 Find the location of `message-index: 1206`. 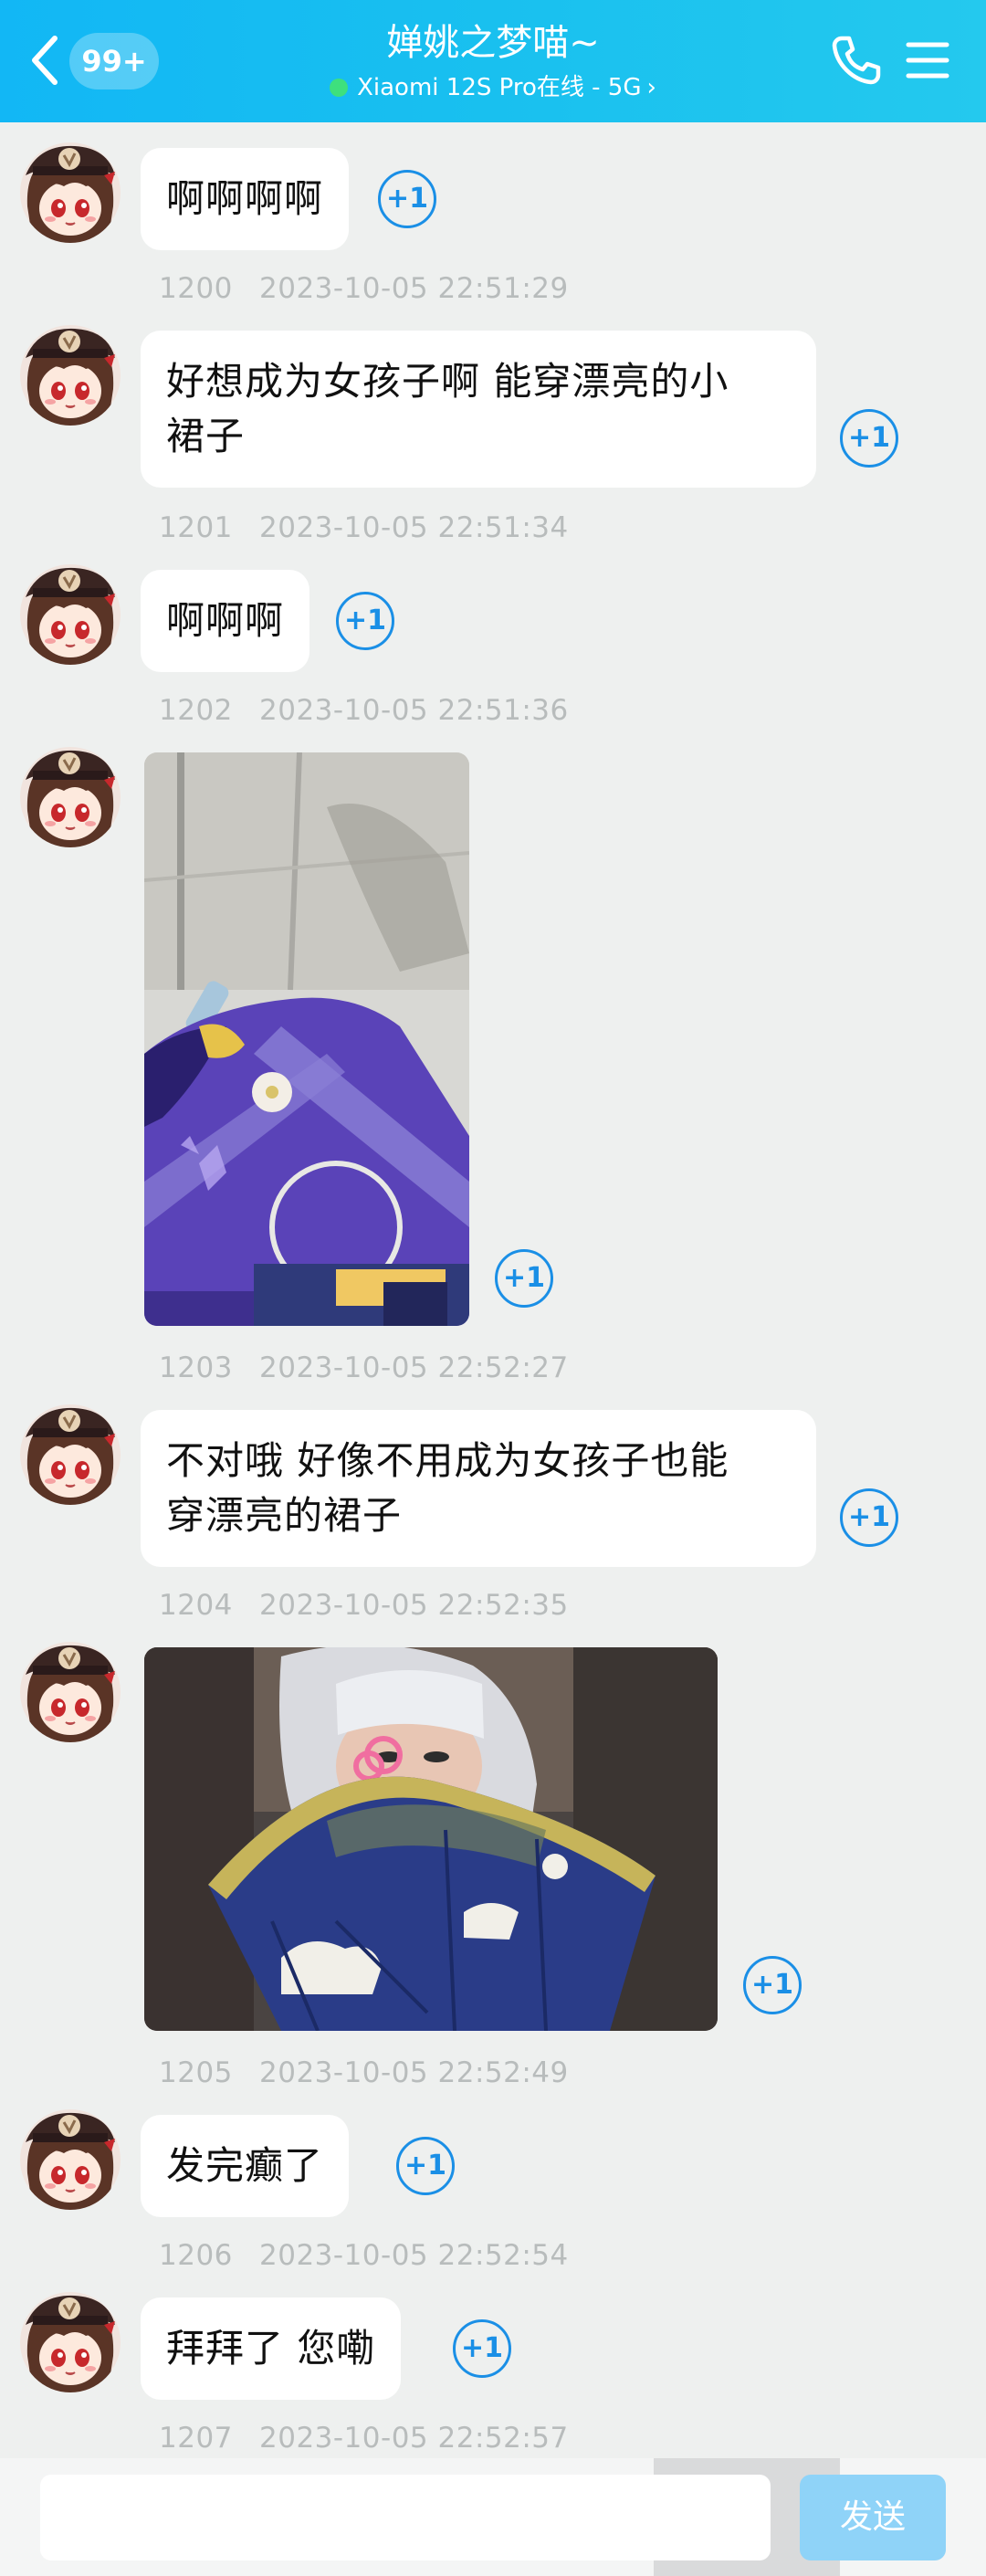

message-index: 1206 is located at coordinates (196, 2255).